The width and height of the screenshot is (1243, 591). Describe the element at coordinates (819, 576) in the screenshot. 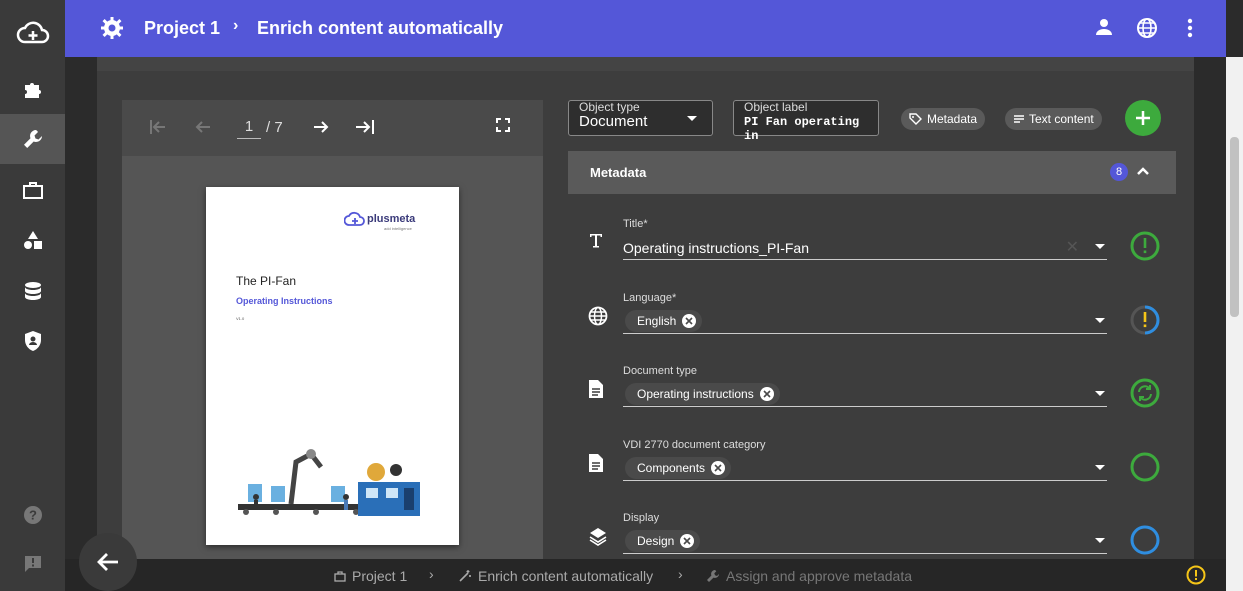

I see `breadcrumb-assign-label: Assign and approve metadata` at that location.